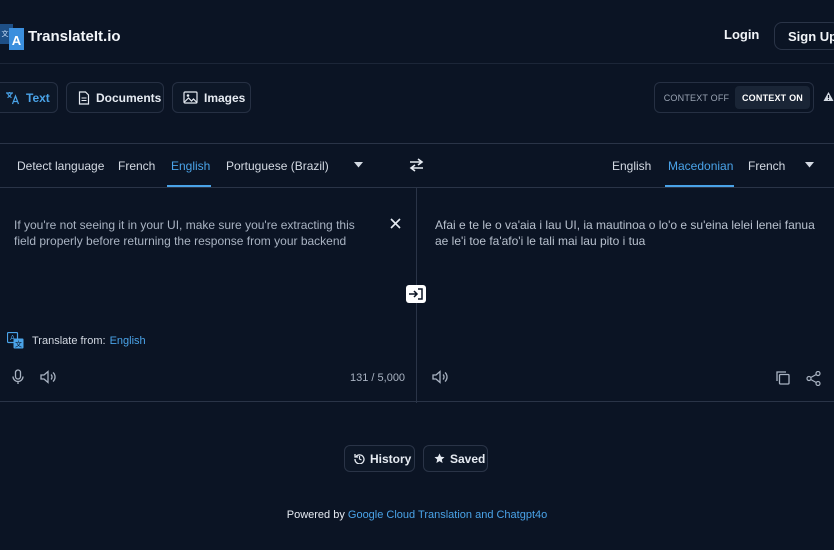 This screenshot has height=550, width=834. I want to click on signup-button: Sign Up, so click(804, 36).